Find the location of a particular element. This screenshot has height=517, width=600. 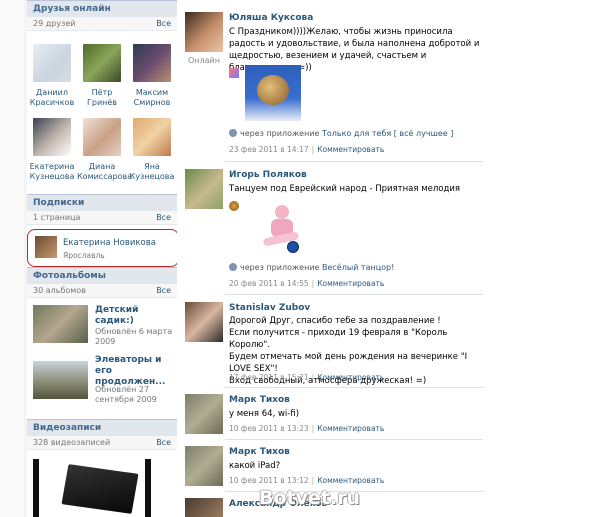

post-meta: 20 фев 2011 в 14:55 | Комментировать is located at coordinates (307, 283).